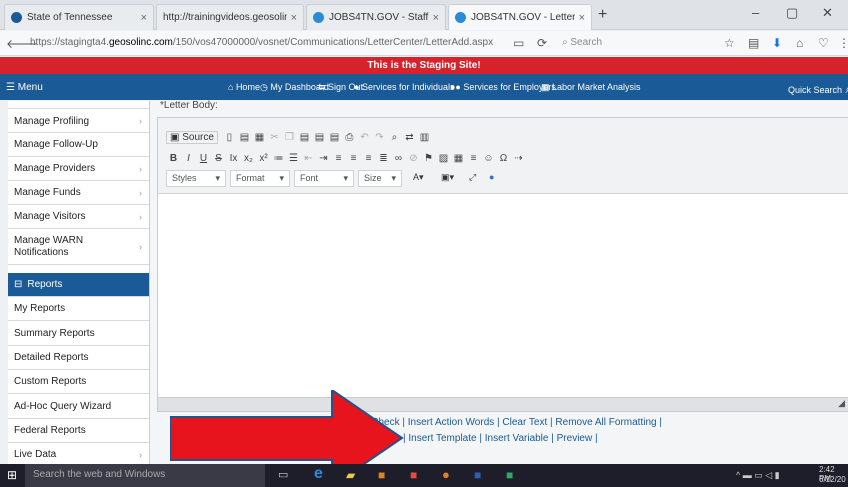  Describe the element at coordinates (381, 475) in the screenshot. I see `powerpoint-icon: ■` at that location.